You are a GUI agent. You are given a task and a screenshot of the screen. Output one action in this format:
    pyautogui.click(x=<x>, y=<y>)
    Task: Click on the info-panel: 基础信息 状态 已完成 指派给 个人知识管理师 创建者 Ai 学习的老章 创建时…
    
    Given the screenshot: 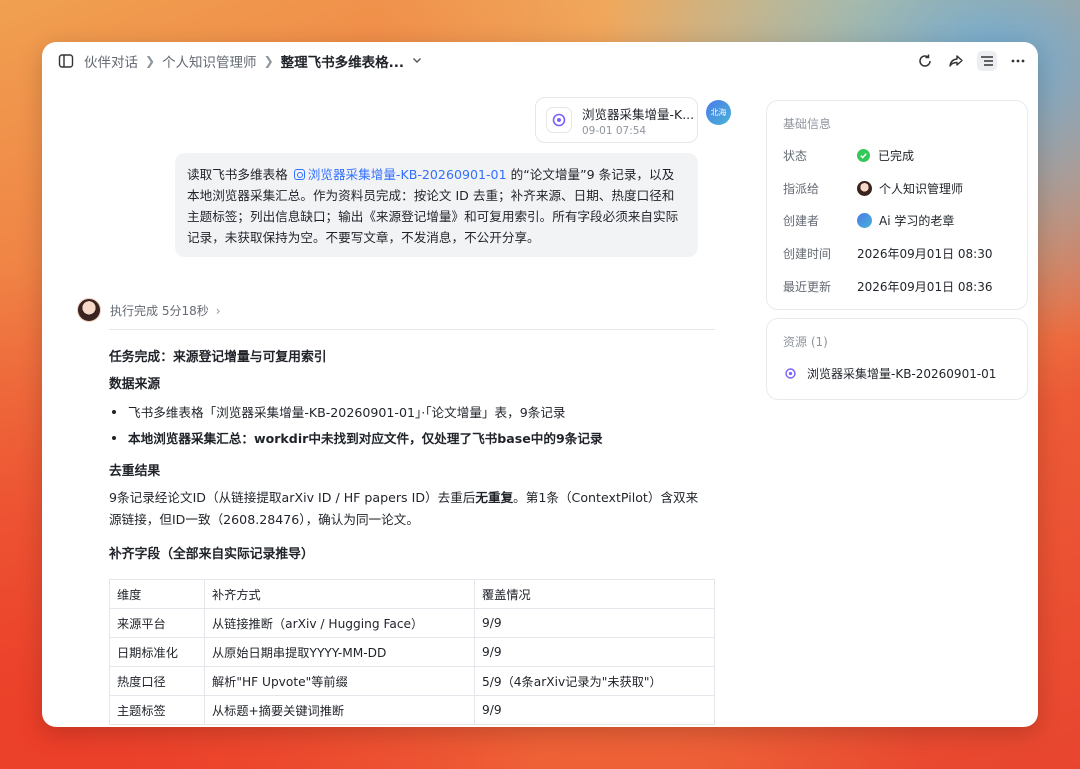 What is the action you would take?
    pyautogui.click(x=897, y=205)
    